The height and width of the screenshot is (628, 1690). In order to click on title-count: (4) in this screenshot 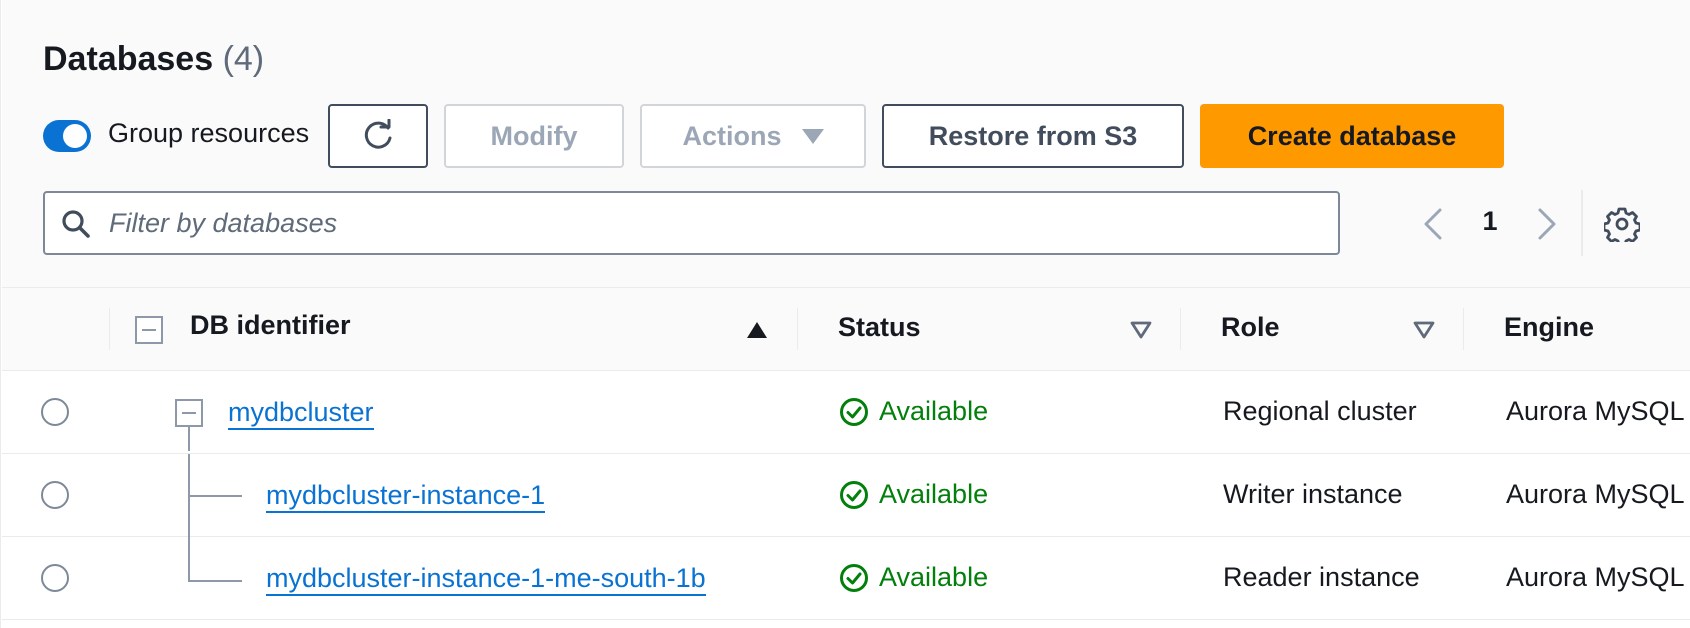, I will do `click(243, 59)`.